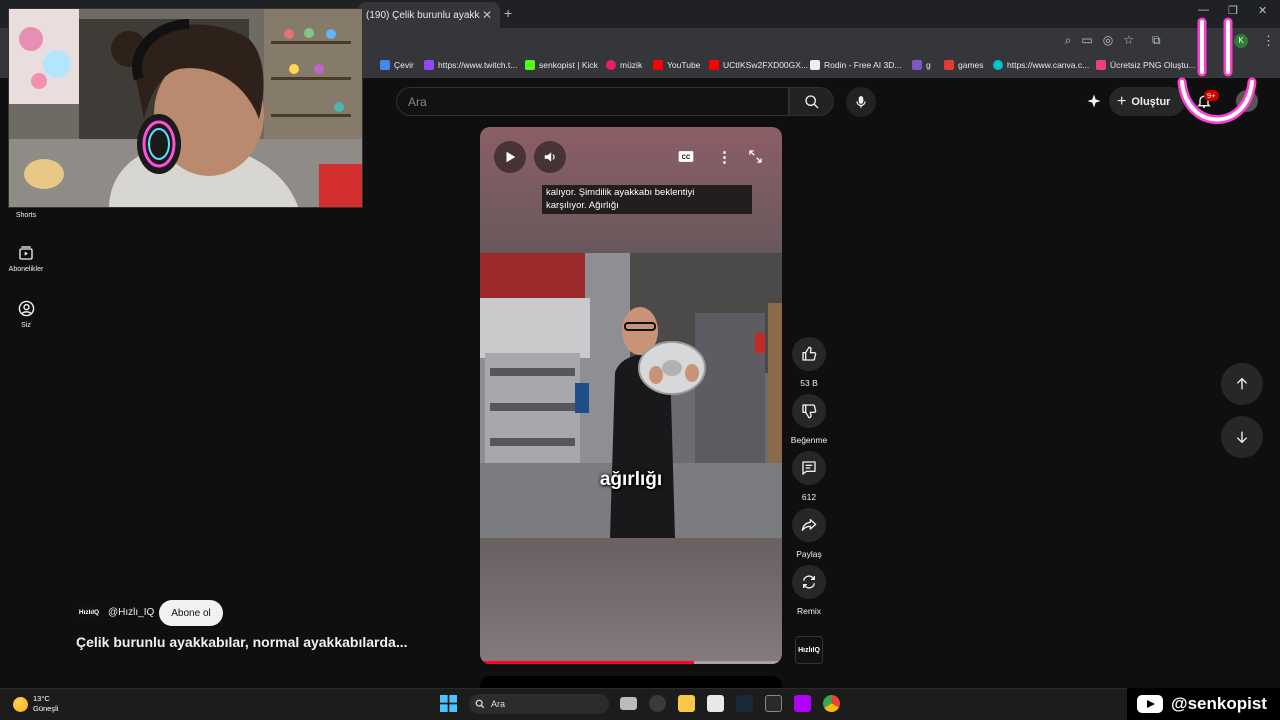  I want to click on bookmark-item: müzik, so click(624, 65).